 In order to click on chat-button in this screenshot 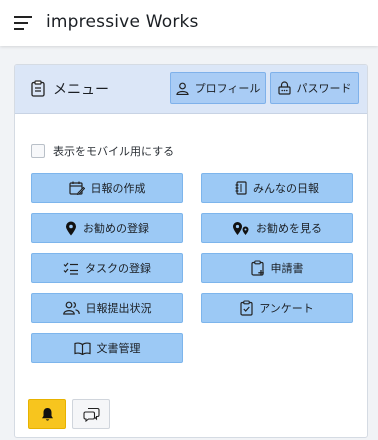, I will do `click(91, 414)`.